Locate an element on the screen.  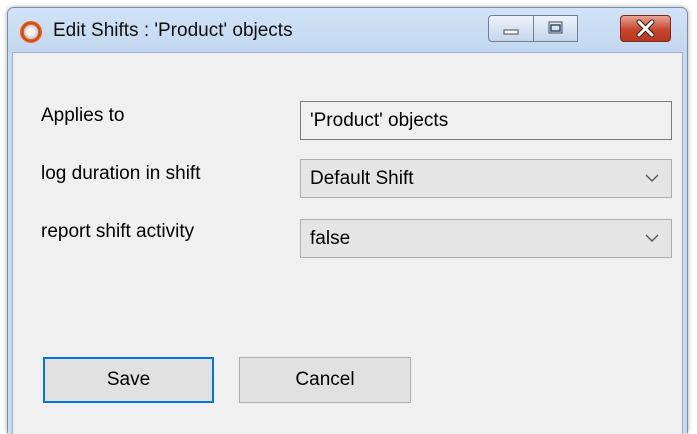
applies-to-label: Applies to is located at coordinates (83, 115).